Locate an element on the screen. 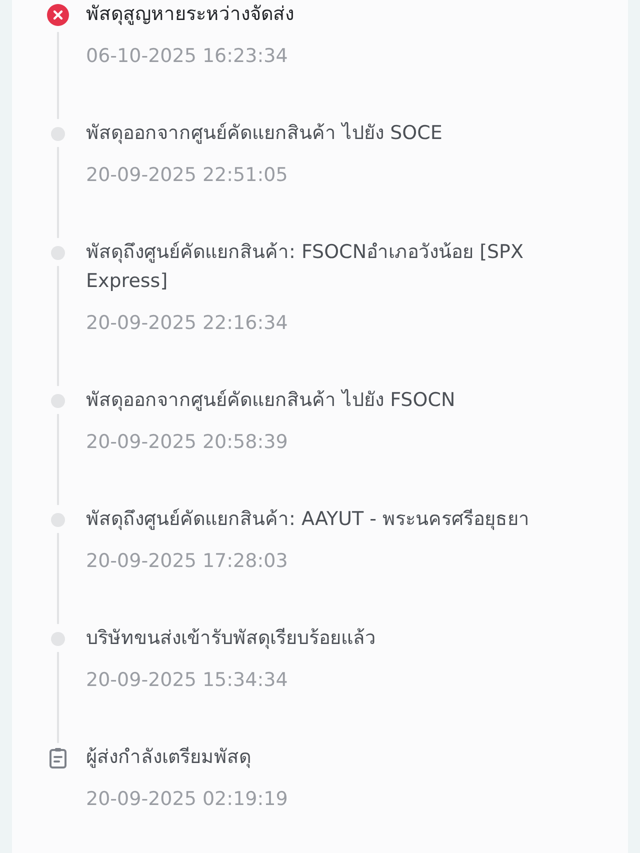  event-time: 06-10-2025 16:23:34 is located at coordinates (187, 56).